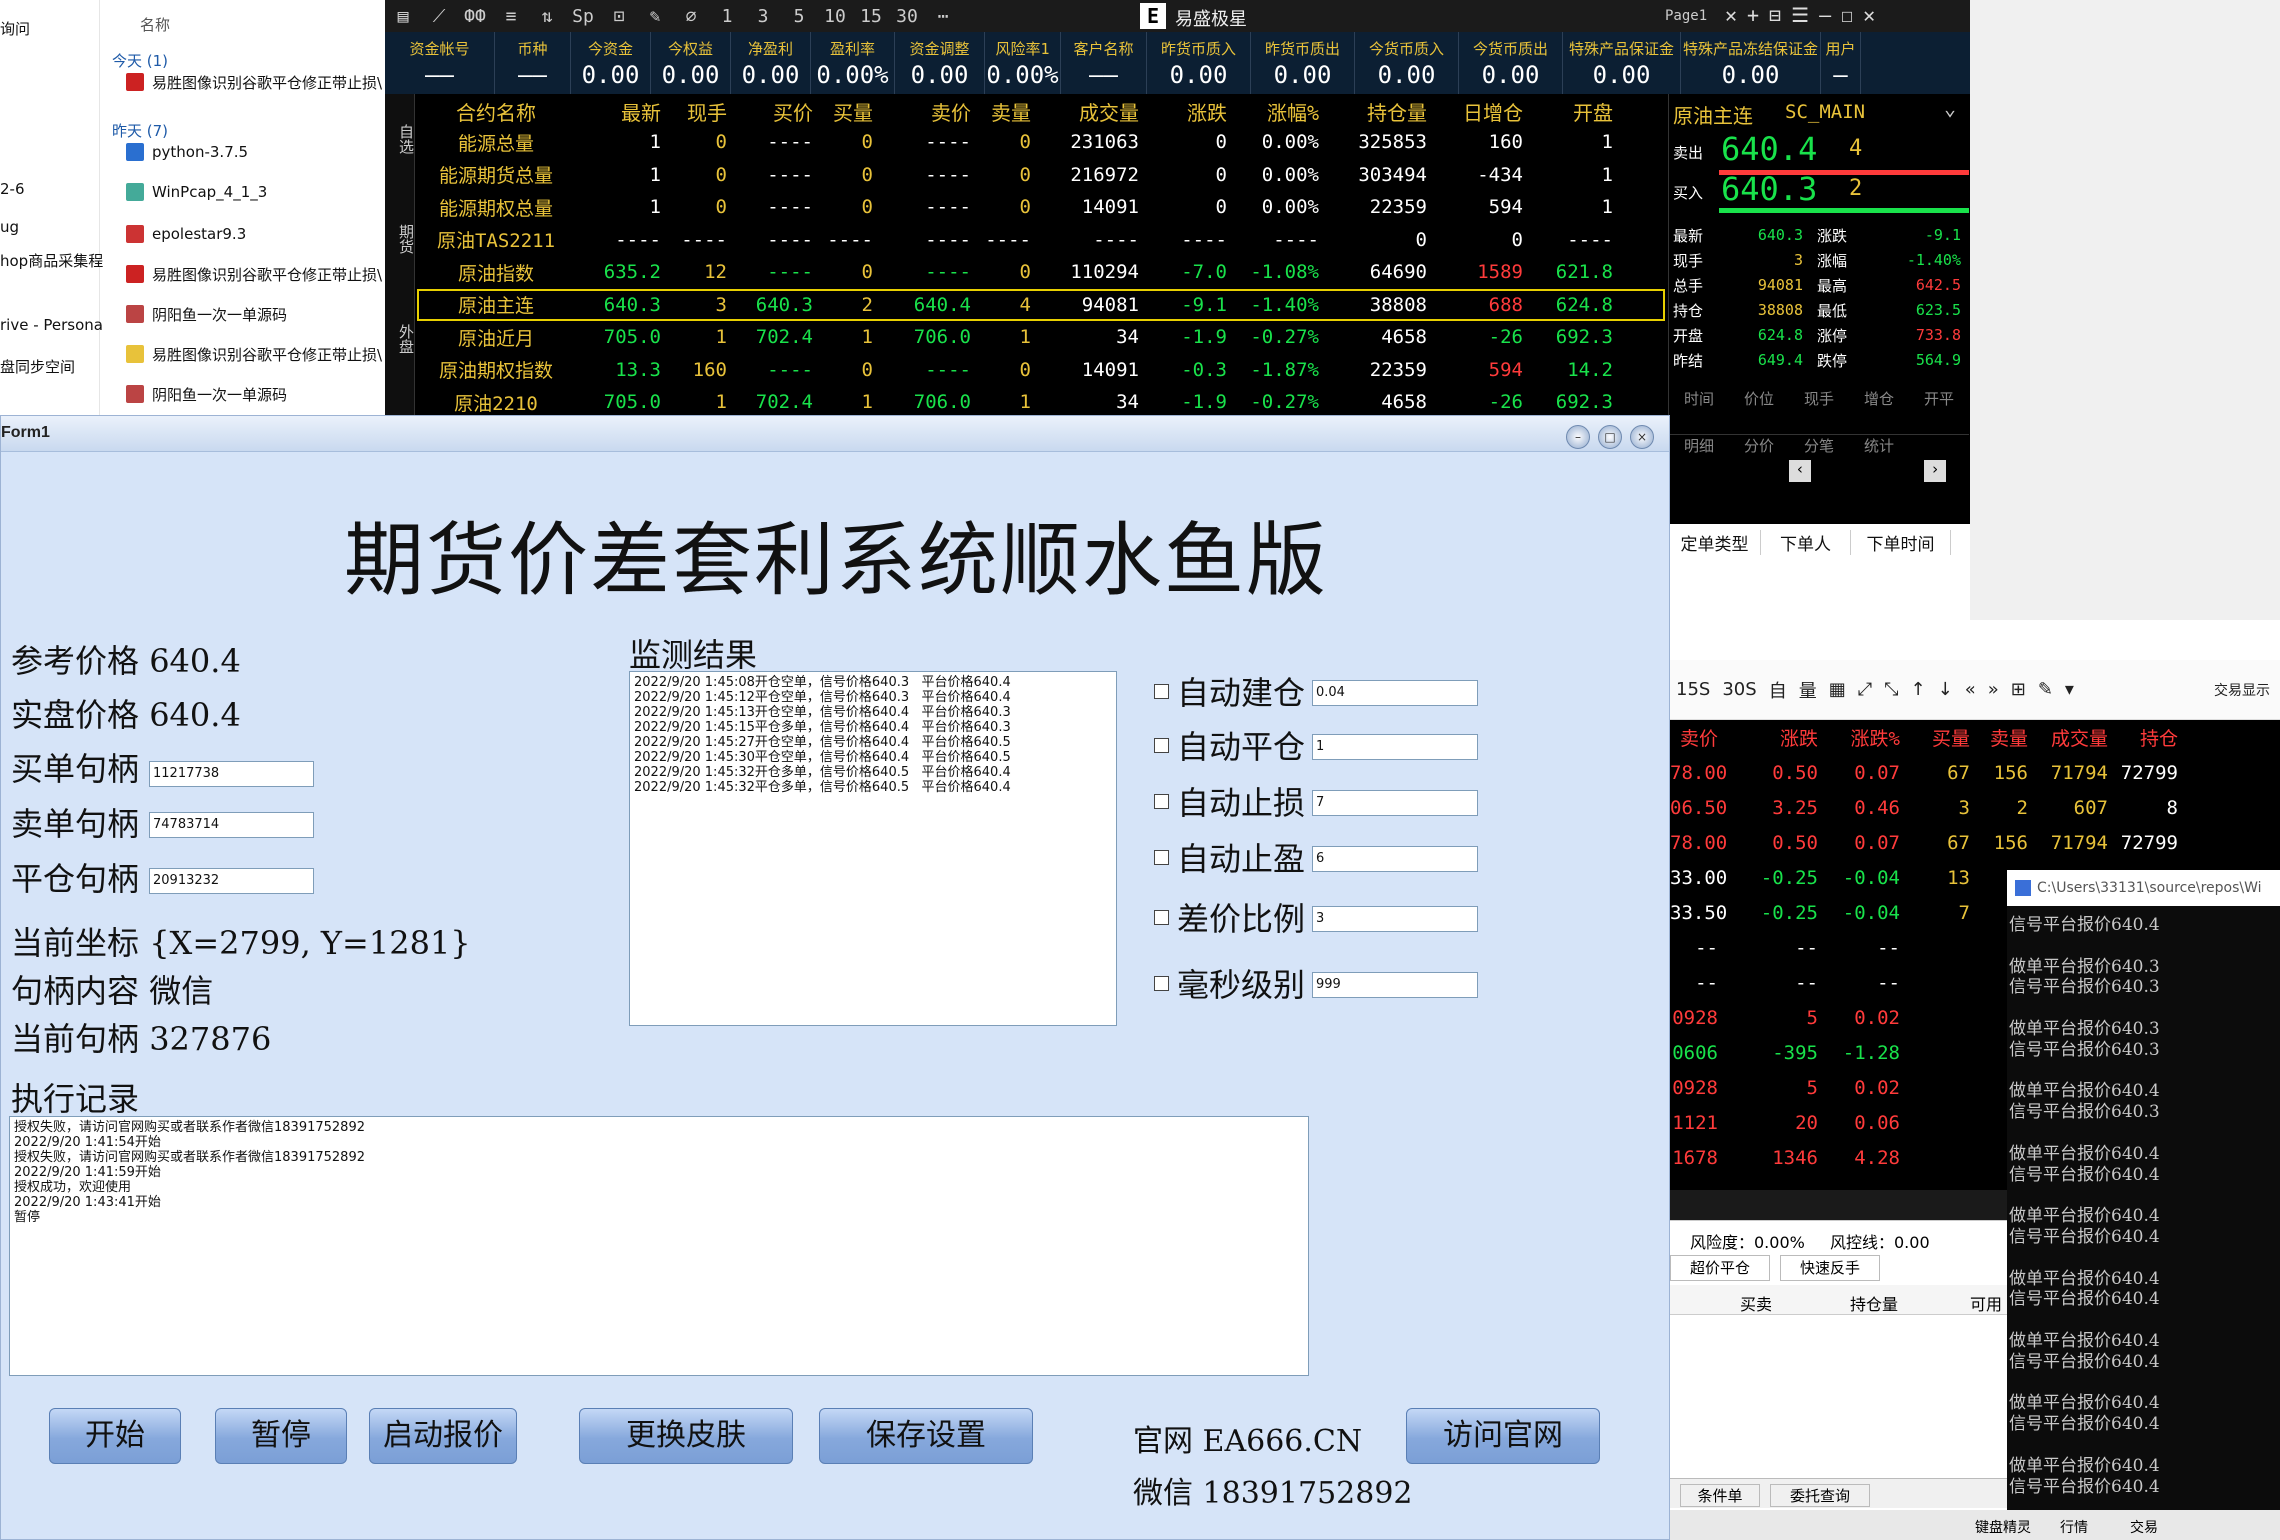 The image size is (2280, 1540). What do you see at coordinates (1395, 859) in the screenshot?
I see `option-input: 6` at bounding box center [1395, 859].